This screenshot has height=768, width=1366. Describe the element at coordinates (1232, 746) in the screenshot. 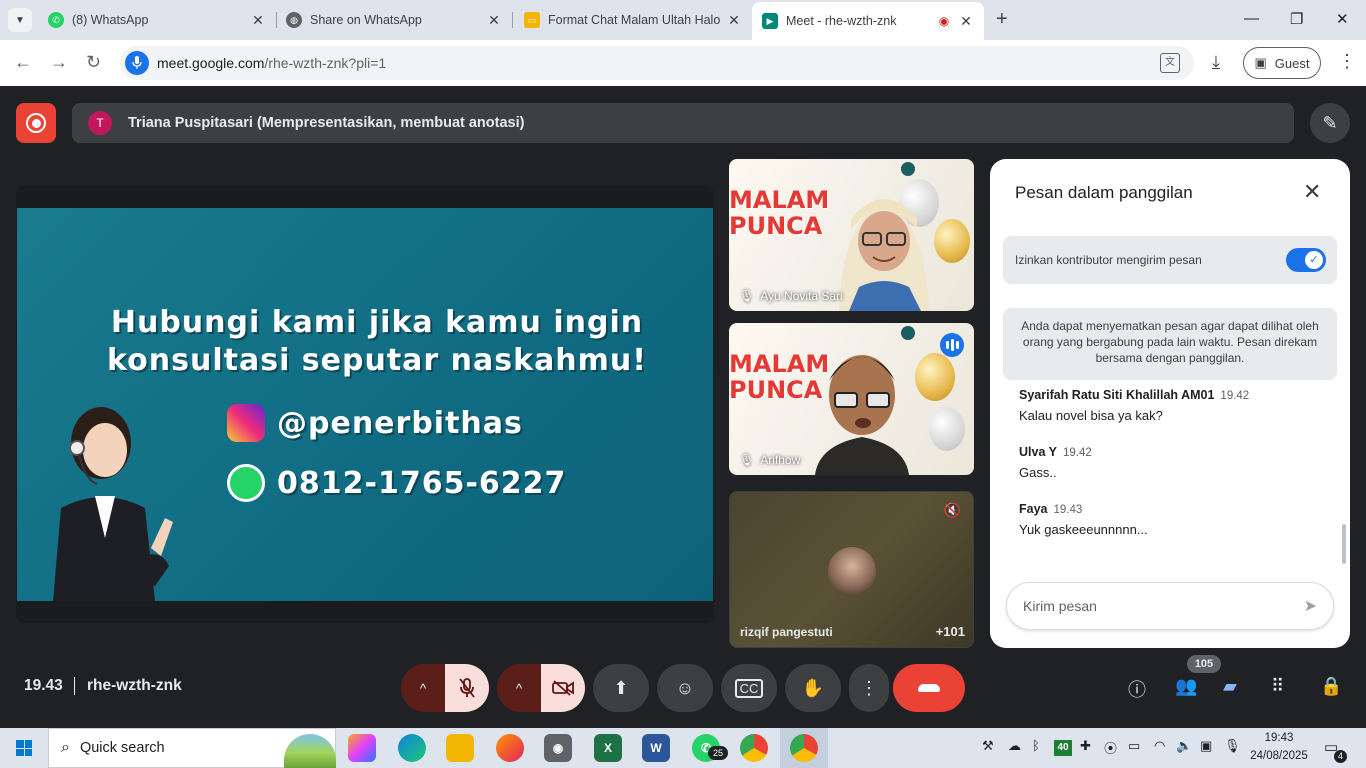

I see `microphone-tray-icon: 🎙` at that location.